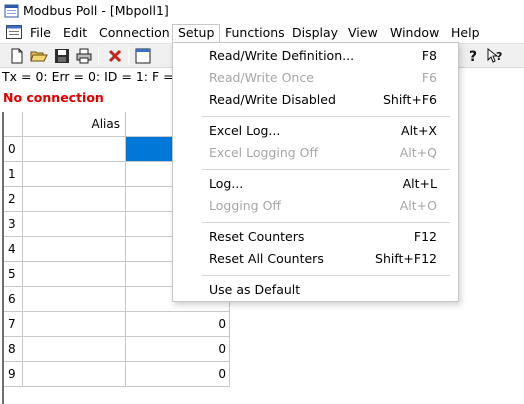 This screenshot has width=524, height=404. I want to click on menu-excel-logging-off: Excel Logging Off Alt+Q, so click(315, 153).